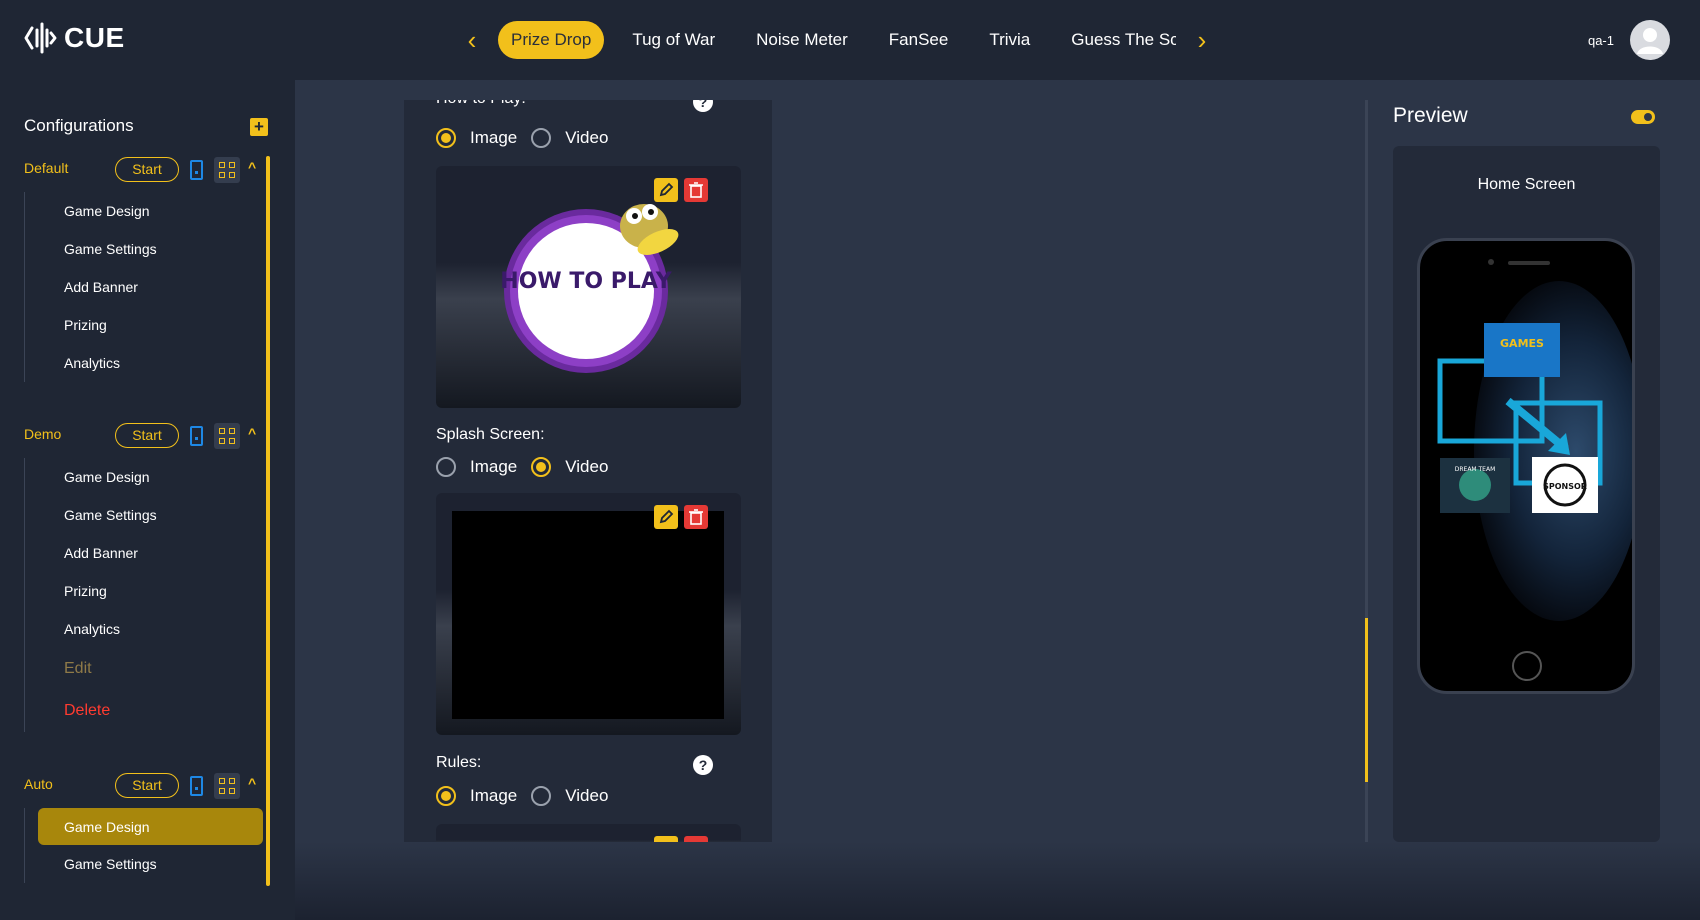 The height and width of the screenshot is (920, 1700). What do you see at coordinates (1520, 418) in the screenshot?
I see `home-screen-banners: GAMES DREAM TEAM SPONSOR` at bounding box center [1520, 418].